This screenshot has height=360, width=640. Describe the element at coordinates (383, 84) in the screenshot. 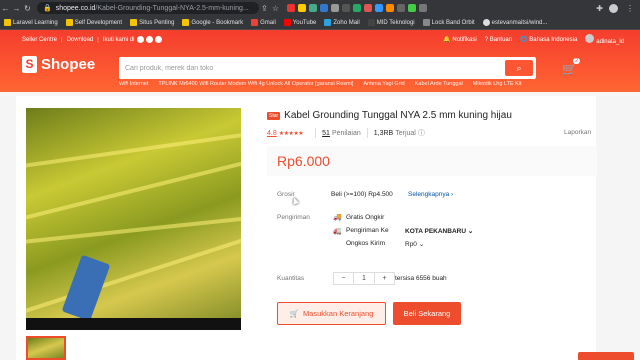

I see `suggestion-link: Antena Yagi Grid` at that location.